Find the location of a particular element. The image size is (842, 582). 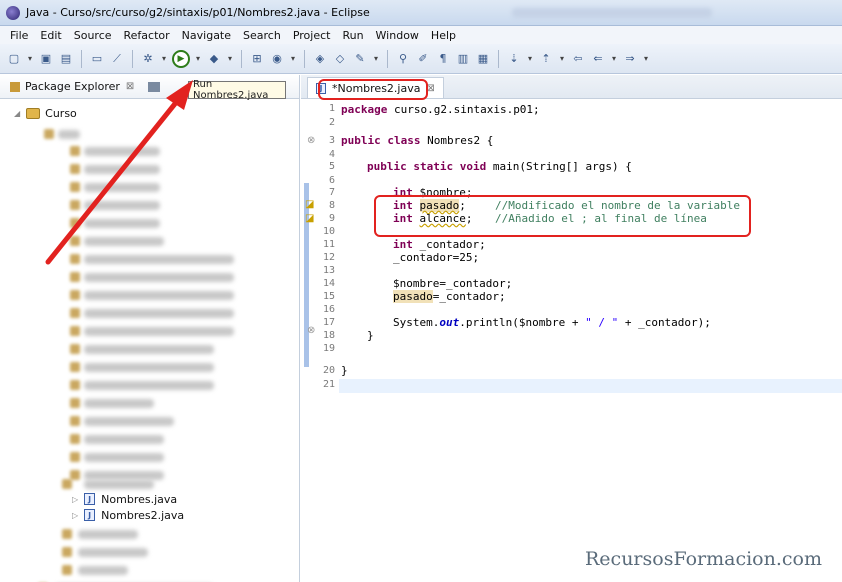

current-line-highlight is located at coordinates (590, 386).